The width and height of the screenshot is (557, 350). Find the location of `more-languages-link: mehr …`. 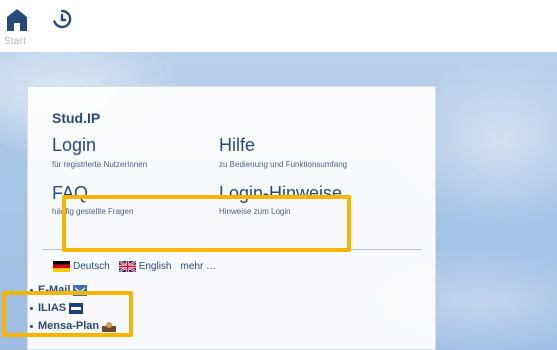

more-languages-link: mehr … is located at coordinates (199, 266).